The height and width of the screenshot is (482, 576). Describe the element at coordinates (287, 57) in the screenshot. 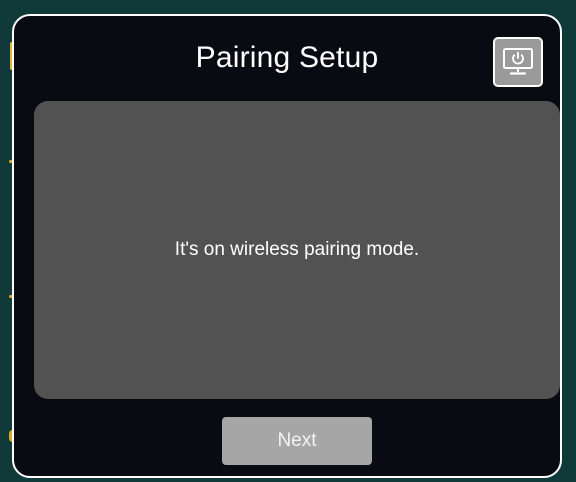

I see `dialog-title: Pairing Setup` at that location.